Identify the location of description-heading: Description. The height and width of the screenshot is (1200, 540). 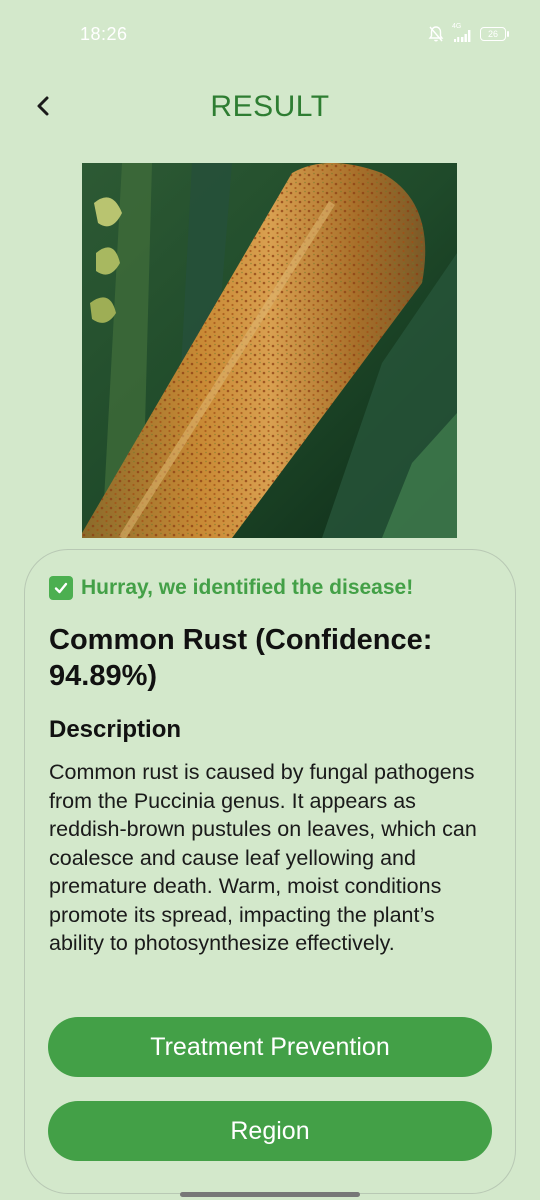
(115, 729).